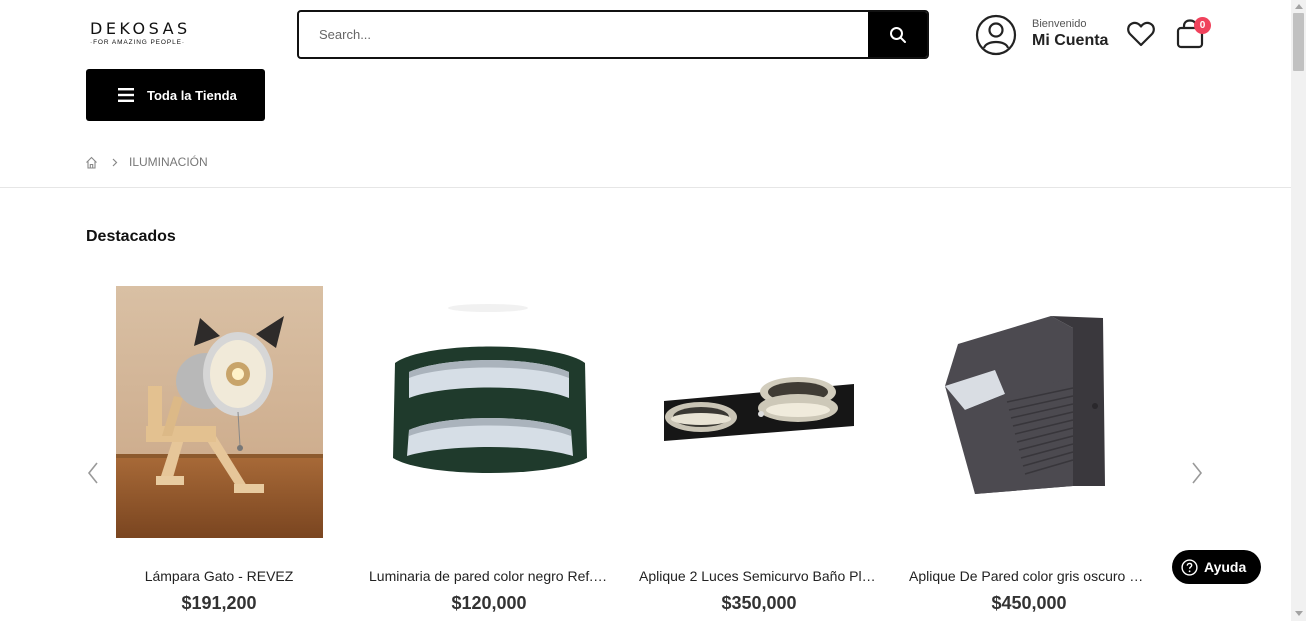  What do you see at coordinates (91, 162) in the screenshot?
I see `home-icon` at bounding box center [91, 162].